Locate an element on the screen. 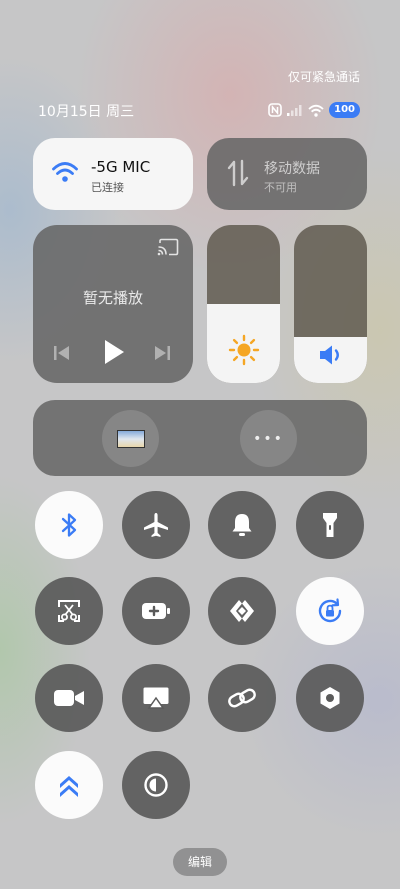 Image resolution: width=400 pixels, height=889 pixels. bluetooth-toggle is located at coordinates (69, 525).